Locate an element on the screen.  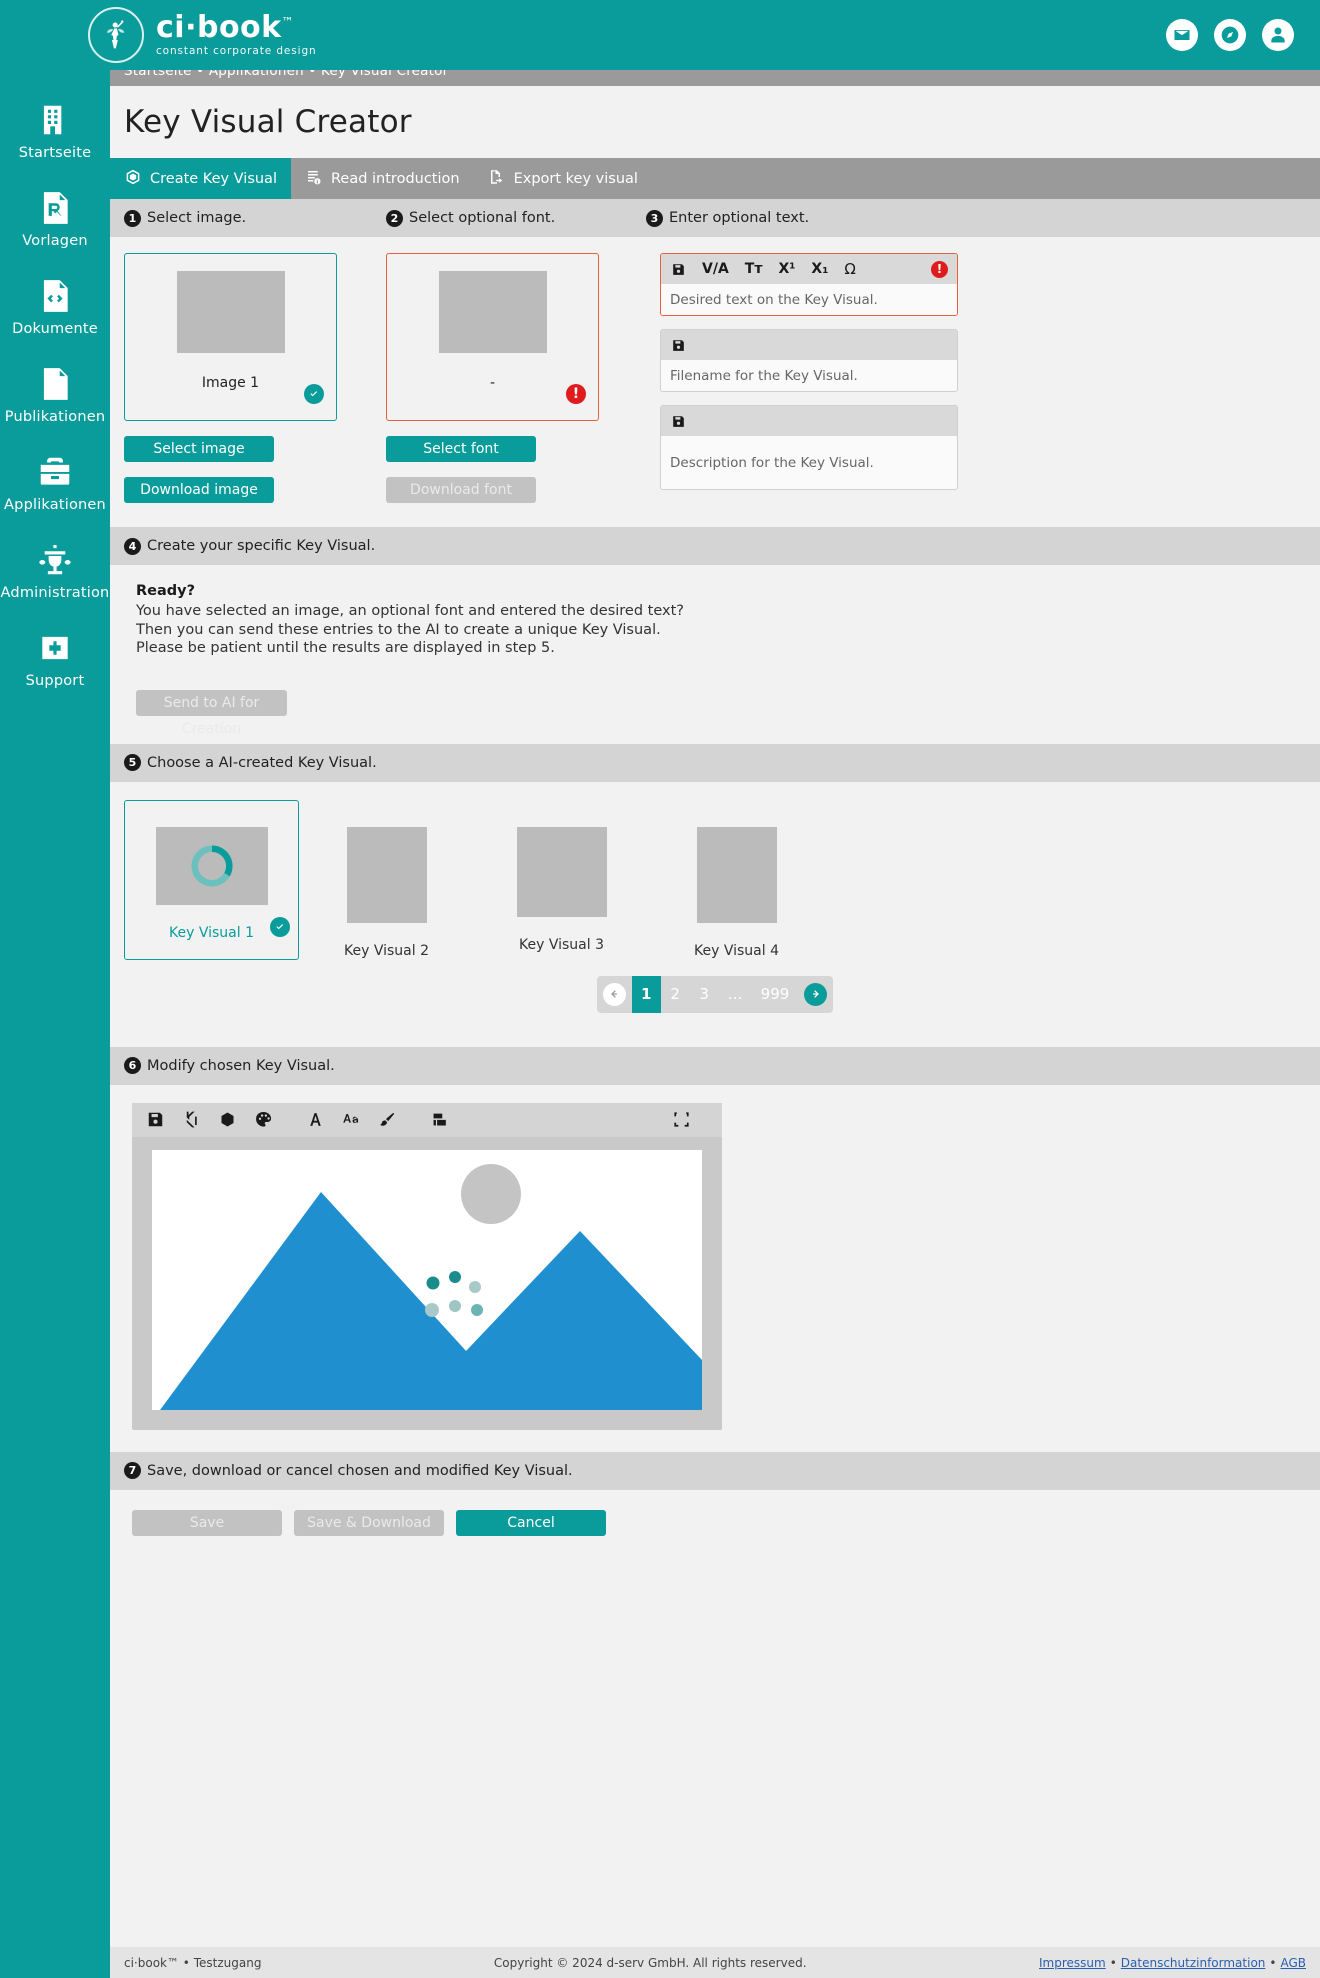
subscript-icon: X₁ is located at coordinates (819, 269).